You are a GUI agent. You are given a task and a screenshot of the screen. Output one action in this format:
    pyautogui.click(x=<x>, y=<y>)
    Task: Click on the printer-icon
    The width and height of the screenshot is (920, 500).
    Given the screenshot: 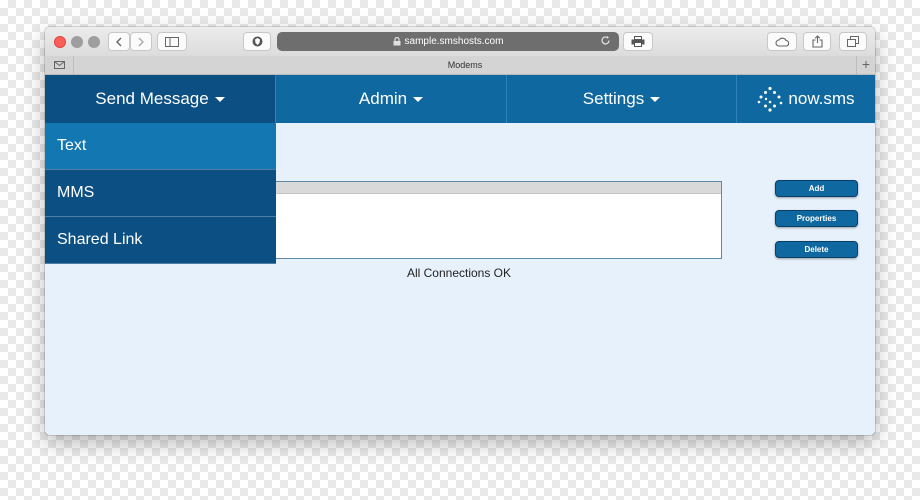 What is the action you would take?
    pyautogui.click(x=638, y=41)
    